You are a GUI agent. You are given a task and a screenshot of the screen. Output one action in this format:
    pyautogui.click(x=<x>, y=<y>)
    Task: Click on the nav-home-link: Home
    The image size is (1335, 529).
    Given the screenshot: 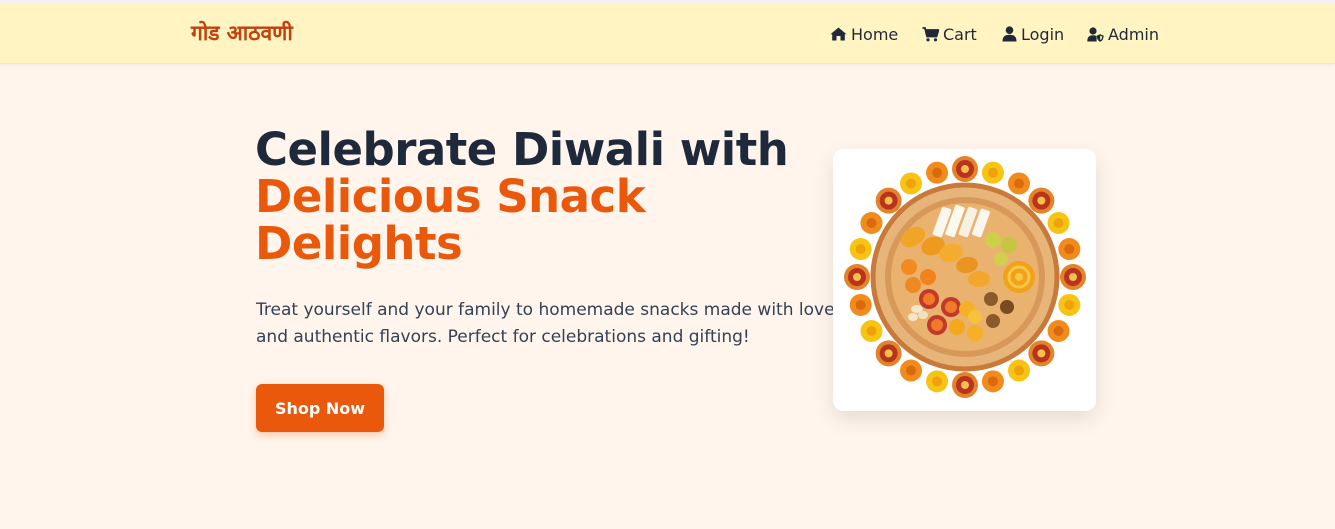 What is the action you would take?
    pyautogui.click(x=864, y=34)
    